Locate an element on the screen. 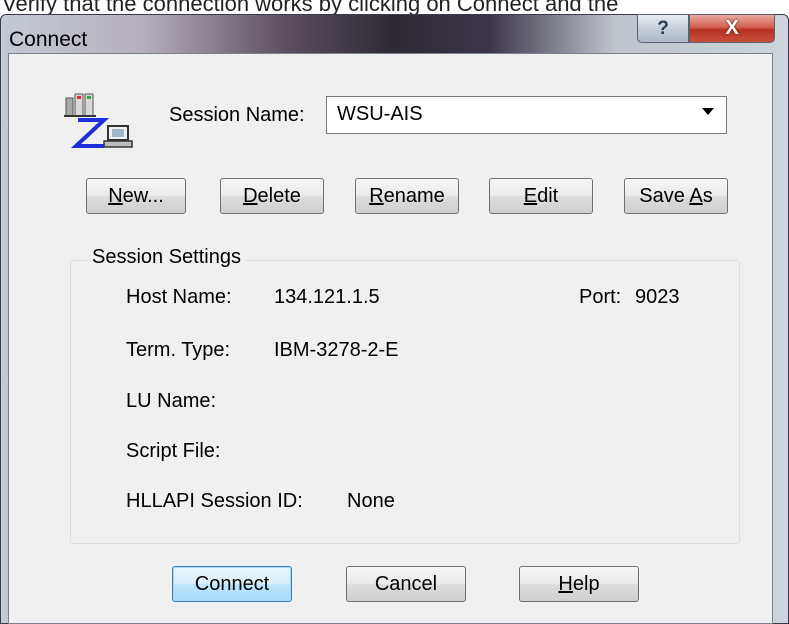  hllapi-session-id-label: HLLAPI Session ID: is located at coordinates (214, 501).